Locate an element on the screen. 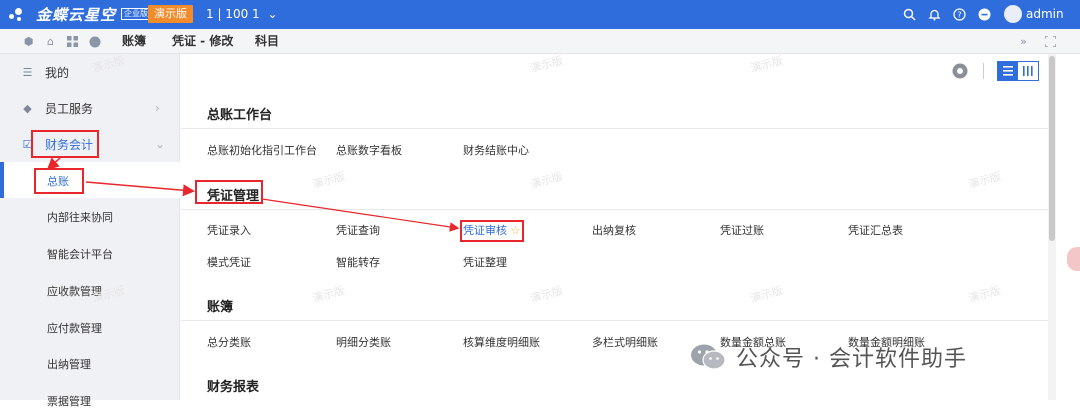 This screenshot has width=1080, height=418. floating-side-button is located at coordinates (1073, 259).